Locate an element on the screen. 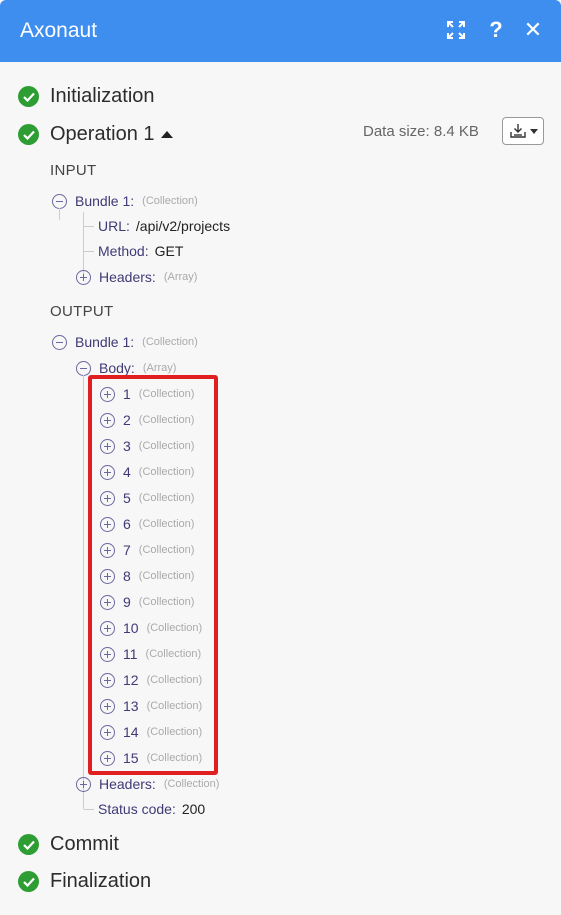 The width and height of the screenshot is (561, 915). stage-commit: Commit is located at coordinates (68, 844).